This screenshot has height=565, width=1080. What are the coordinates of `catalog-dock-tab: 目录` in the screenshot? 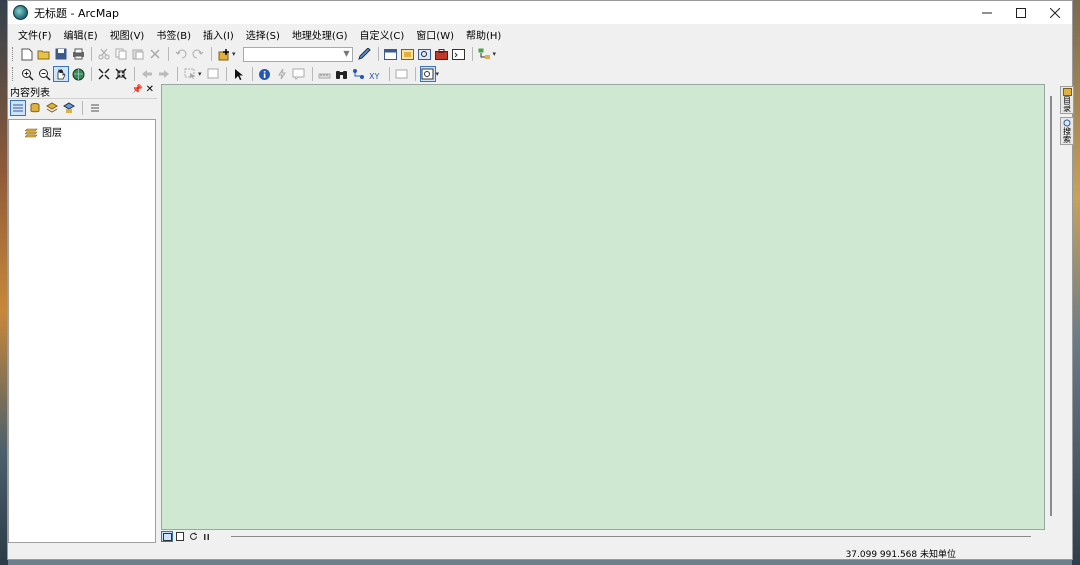 It's located at (1067, 100).